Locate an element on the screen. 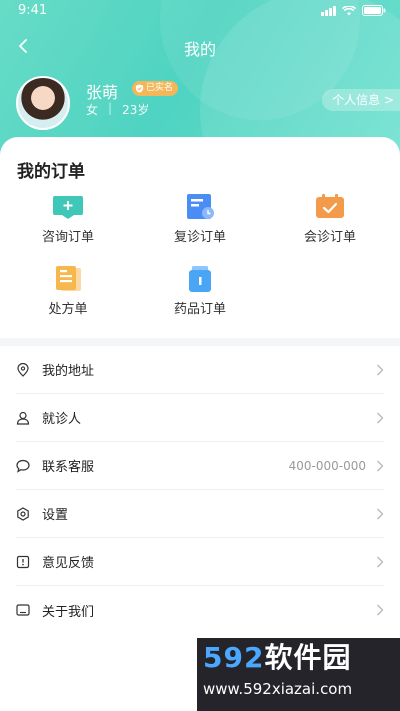 The image size is (400, 711). verified-badge-label: 已实名 is located at coordinates (160, 88).